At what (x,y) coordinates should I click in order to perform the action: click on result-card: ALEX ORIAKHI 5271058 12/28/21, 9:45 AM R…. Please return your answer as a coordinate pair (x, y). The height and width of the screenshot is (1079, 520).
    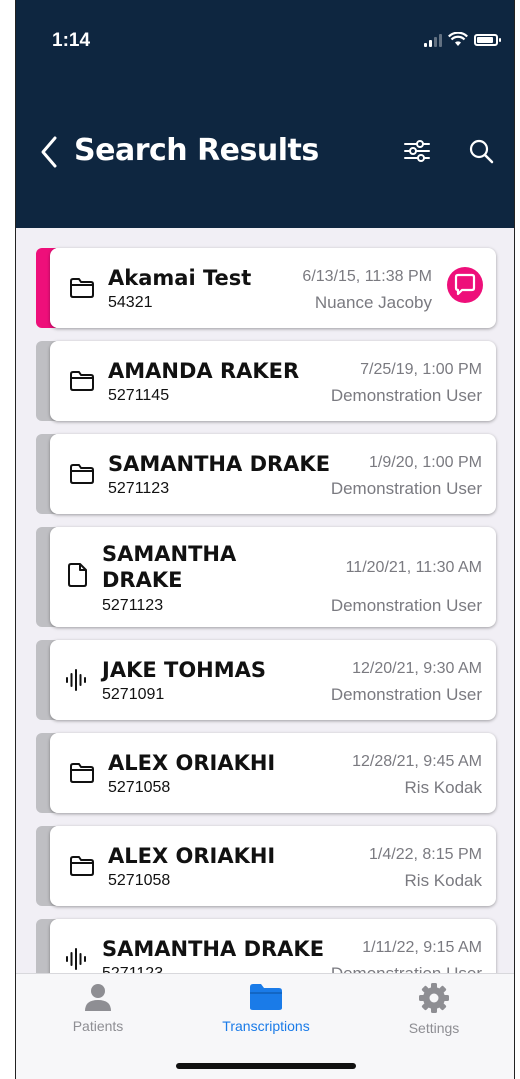
    Looking at the image, I should click on (266, 773).